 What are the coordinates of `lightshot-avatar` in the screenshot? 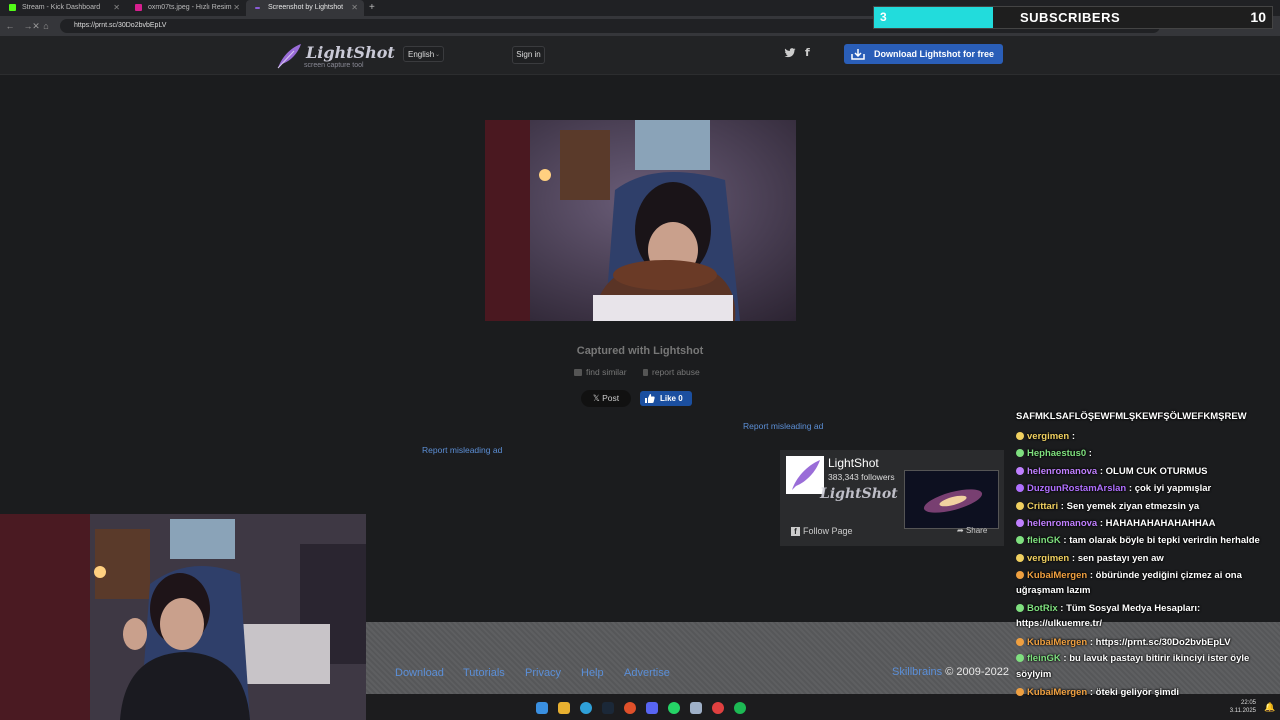 It's located at (805, 475).